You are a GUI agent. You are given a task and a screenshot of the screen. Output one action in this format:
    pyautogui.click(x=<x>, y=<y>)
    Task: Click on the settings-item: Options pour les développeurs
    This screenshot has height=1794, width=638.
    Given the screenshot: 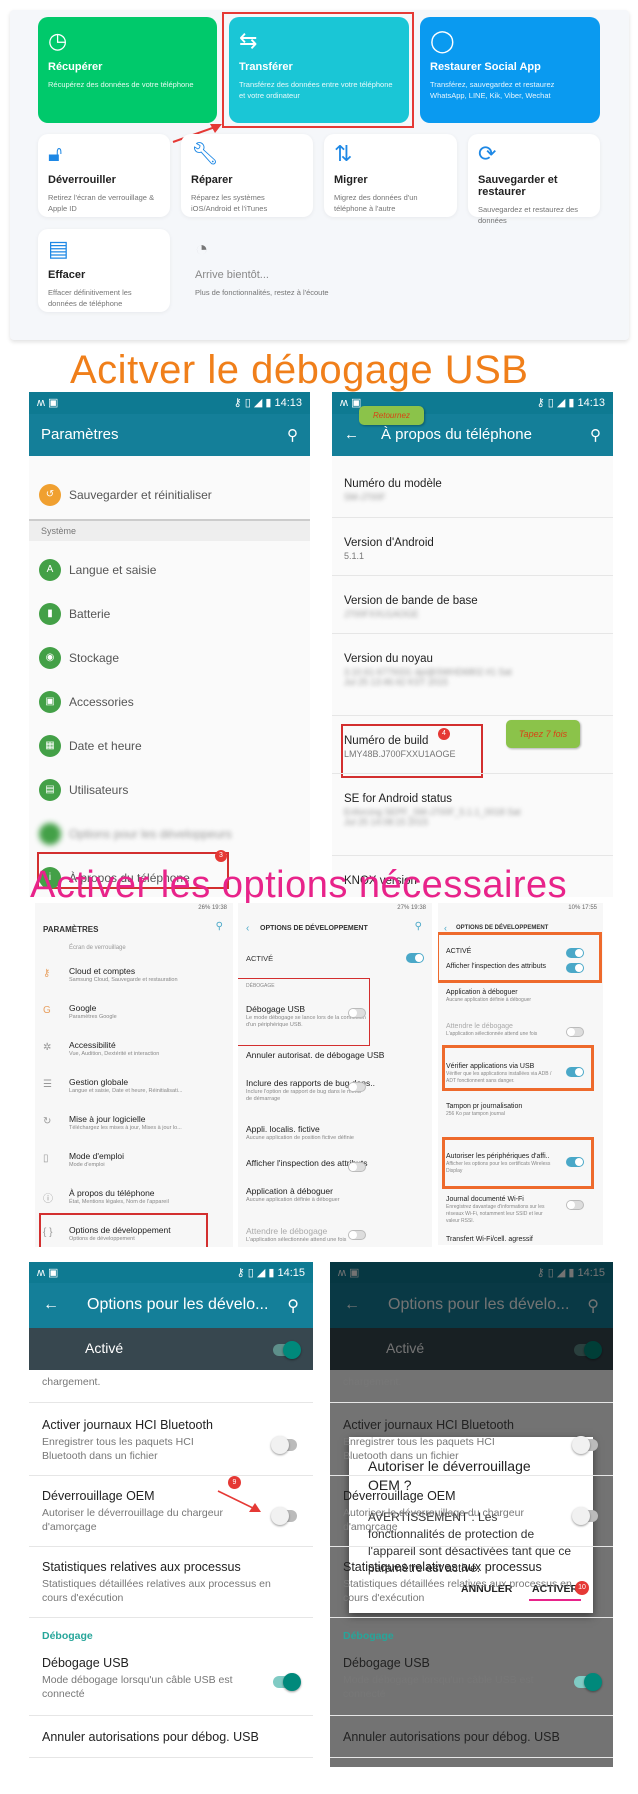 What is the action you would take?
    pyautogui.click(x=150, y=834)
    